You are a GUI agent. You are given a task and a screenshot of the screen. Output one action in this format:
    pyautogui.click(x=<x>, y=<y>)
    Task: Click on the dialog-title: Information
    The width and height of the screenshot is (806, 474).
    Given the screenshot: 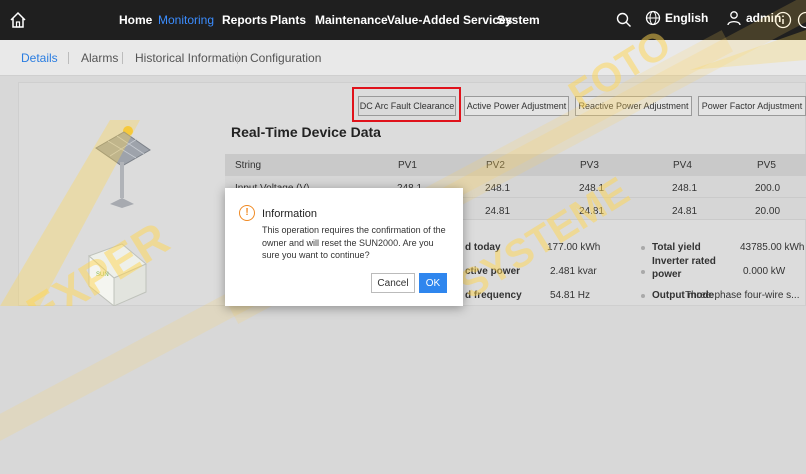 What is the action you would take?
    pyautogui.click(x=289, y=214)
    